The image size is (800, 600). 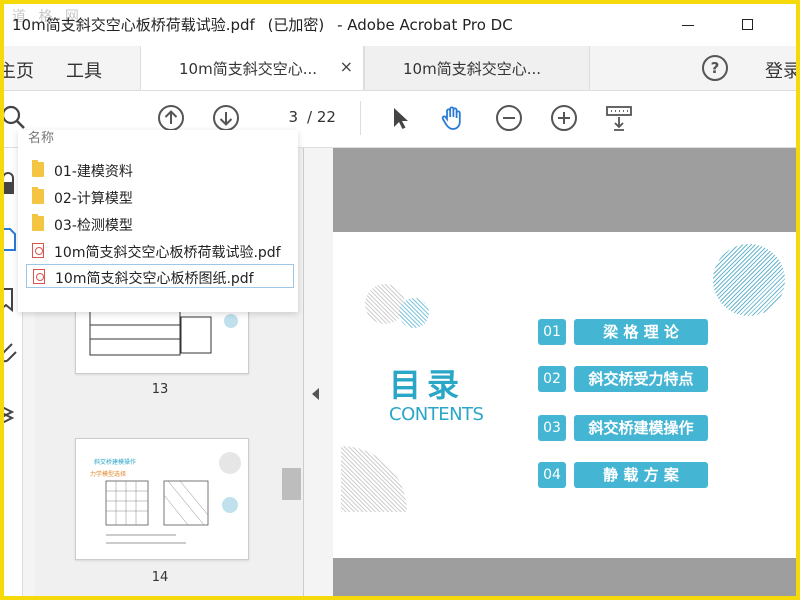 What do you see at coordinates (641, 428) in the screenshot?
I see `toc-item: 斜交桥建模操作` at bounding box center [641, 428].